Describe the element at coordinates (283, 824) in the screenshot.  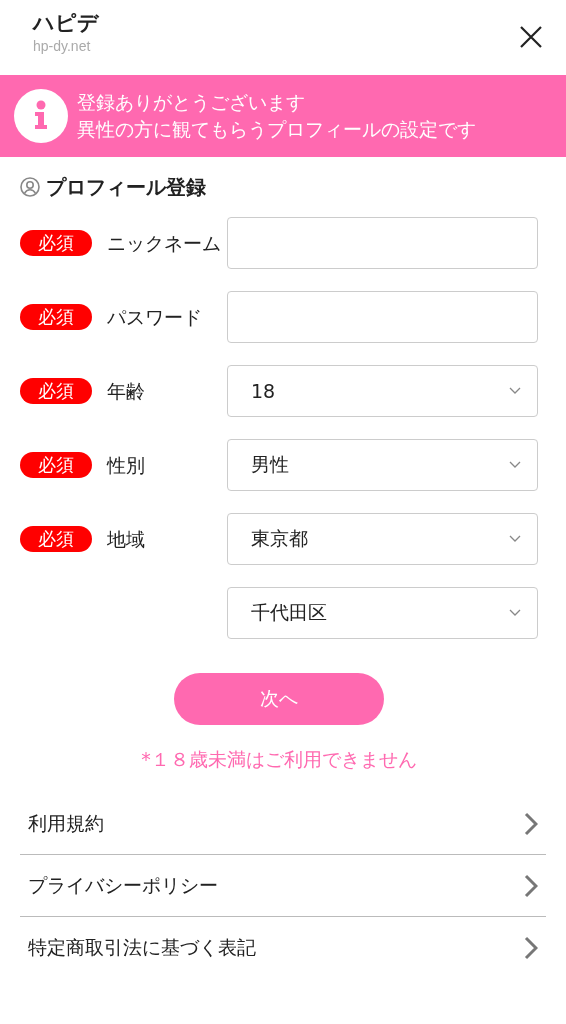
I see `menu-link: 利用規約` at that location.